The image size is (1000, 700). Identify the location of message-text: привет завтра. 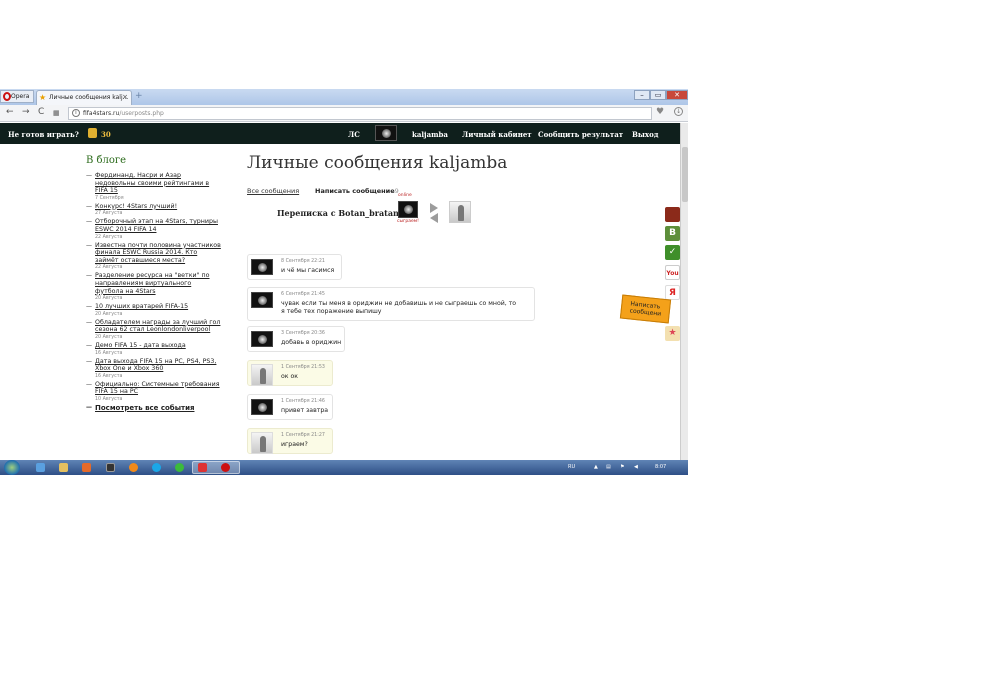
(305, 410).